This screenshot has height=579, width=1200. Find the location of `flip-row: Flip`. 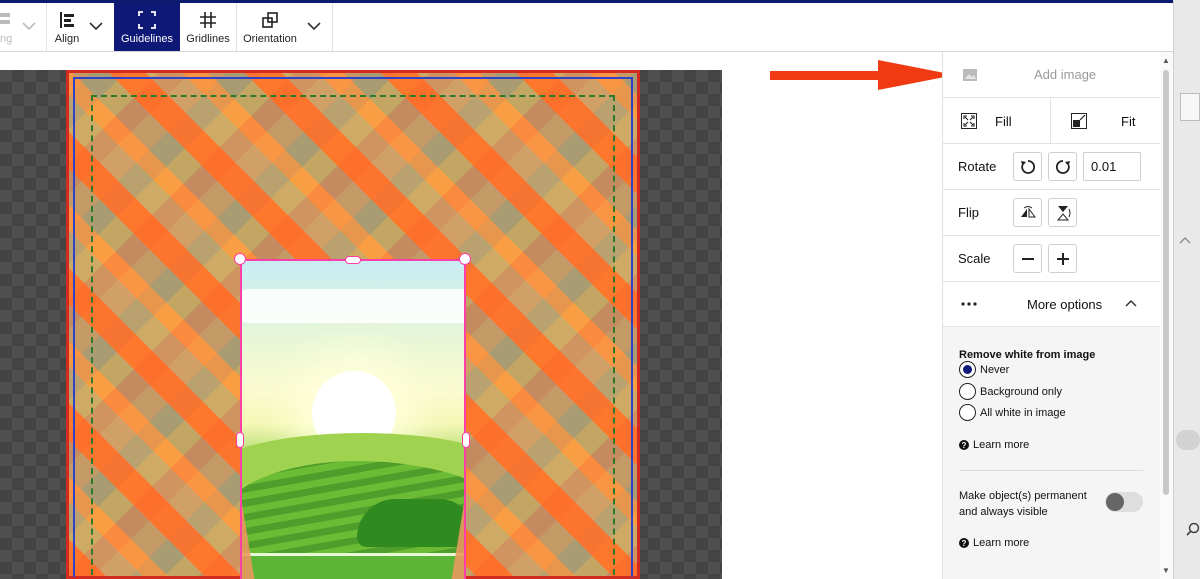

flip-row: Flip is located at coordinates (1052, 213).